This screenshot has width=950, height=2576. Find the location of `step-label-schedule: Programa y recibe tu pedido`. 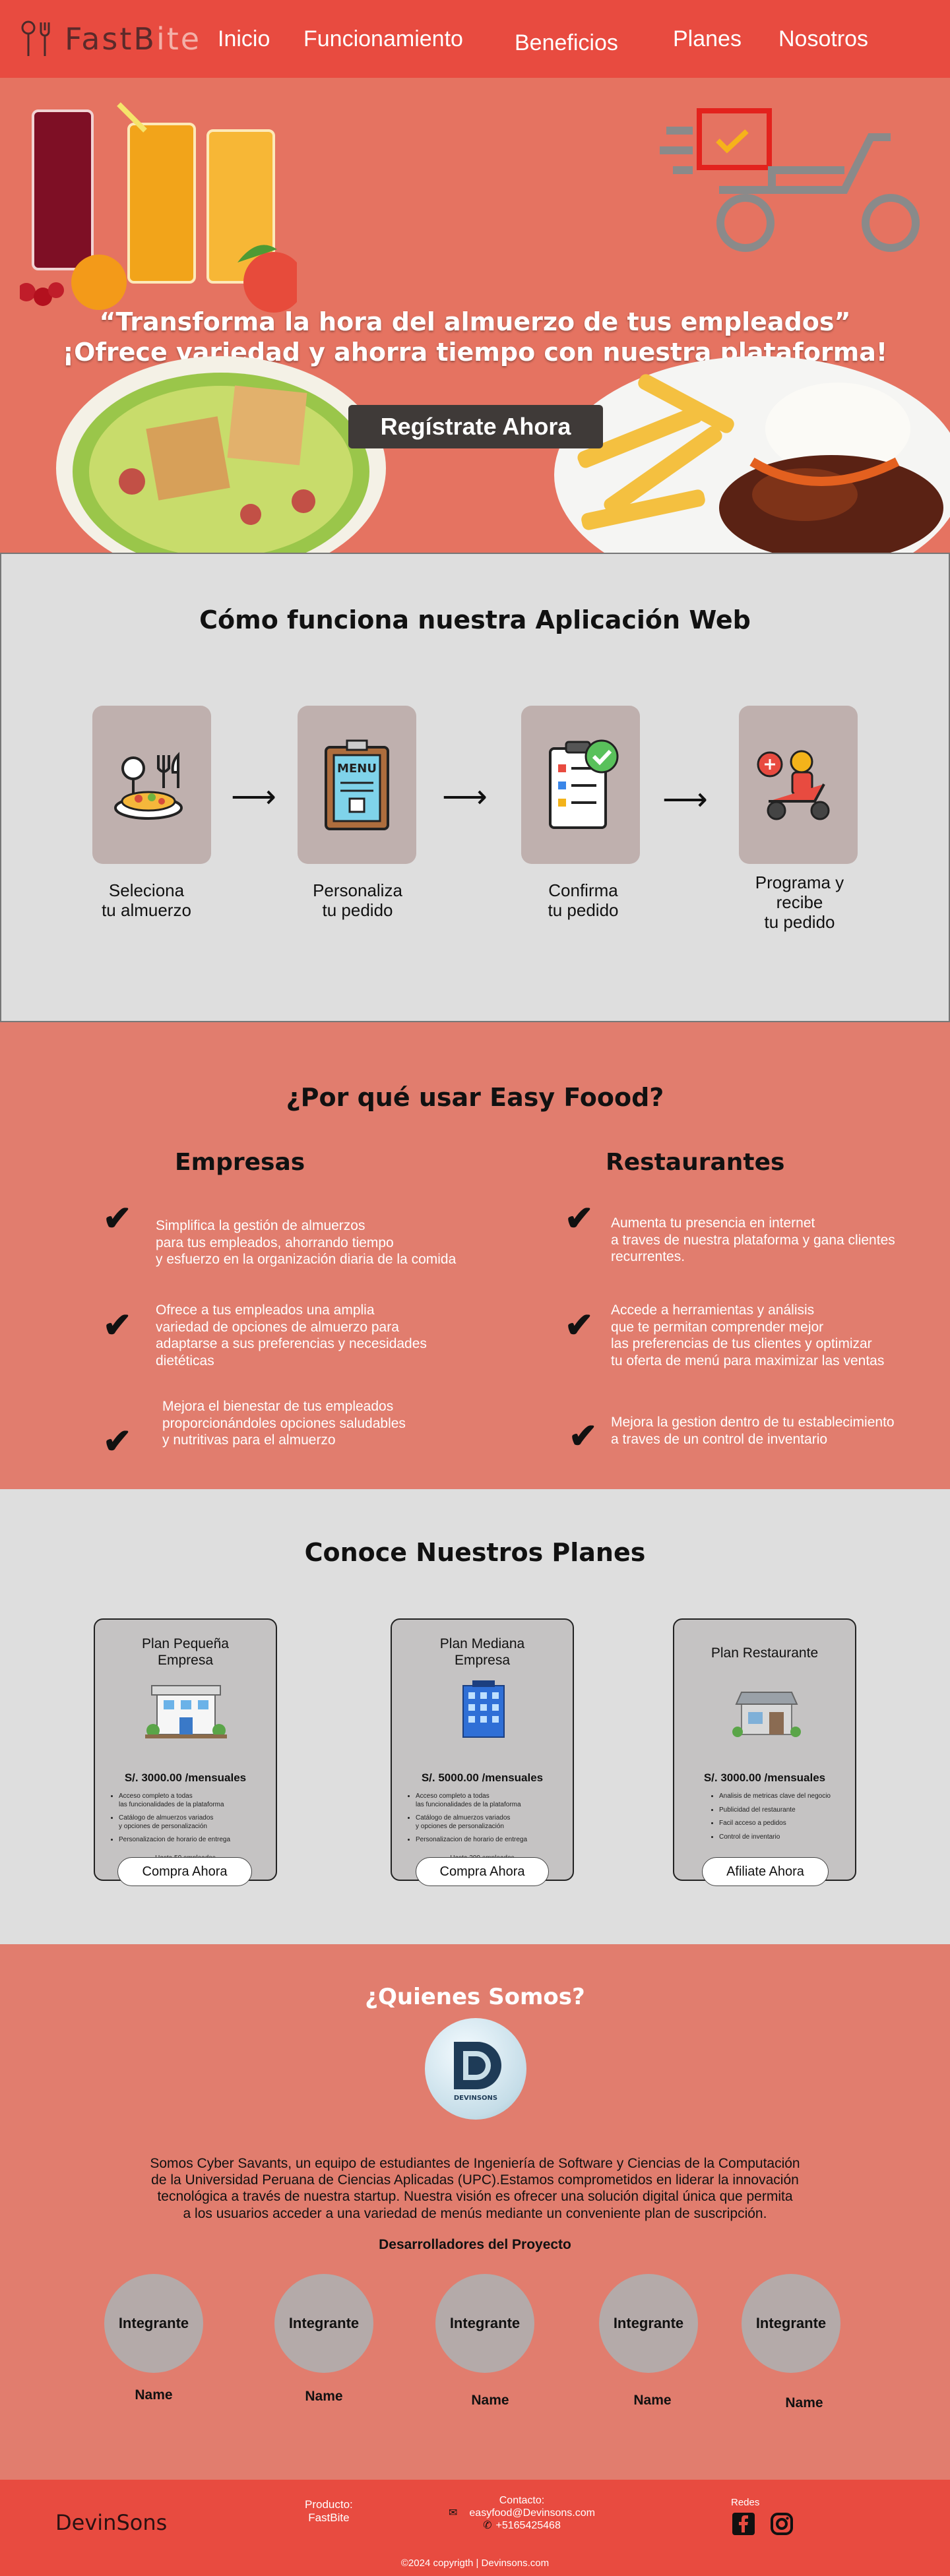

step-label-schedule: Programa y recibe tu pedido is located at coordinates (799, 902).